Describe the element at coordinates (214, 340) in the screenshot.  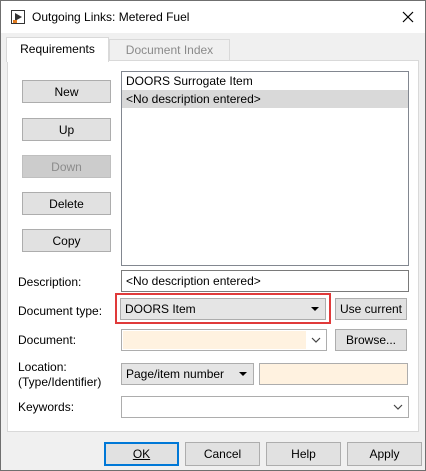
I see `document-field` at that location.